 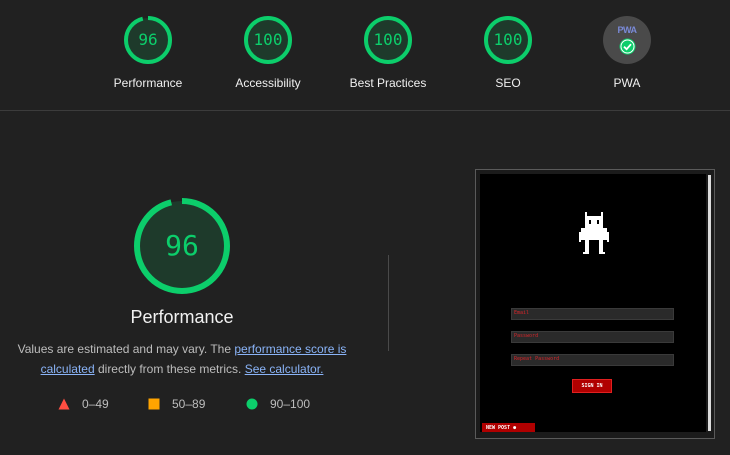 What do you see at coordinates (508, 427) in the screenshot?
I see `new-post-button: NEW POST ●` at bounding box center [508, 427].